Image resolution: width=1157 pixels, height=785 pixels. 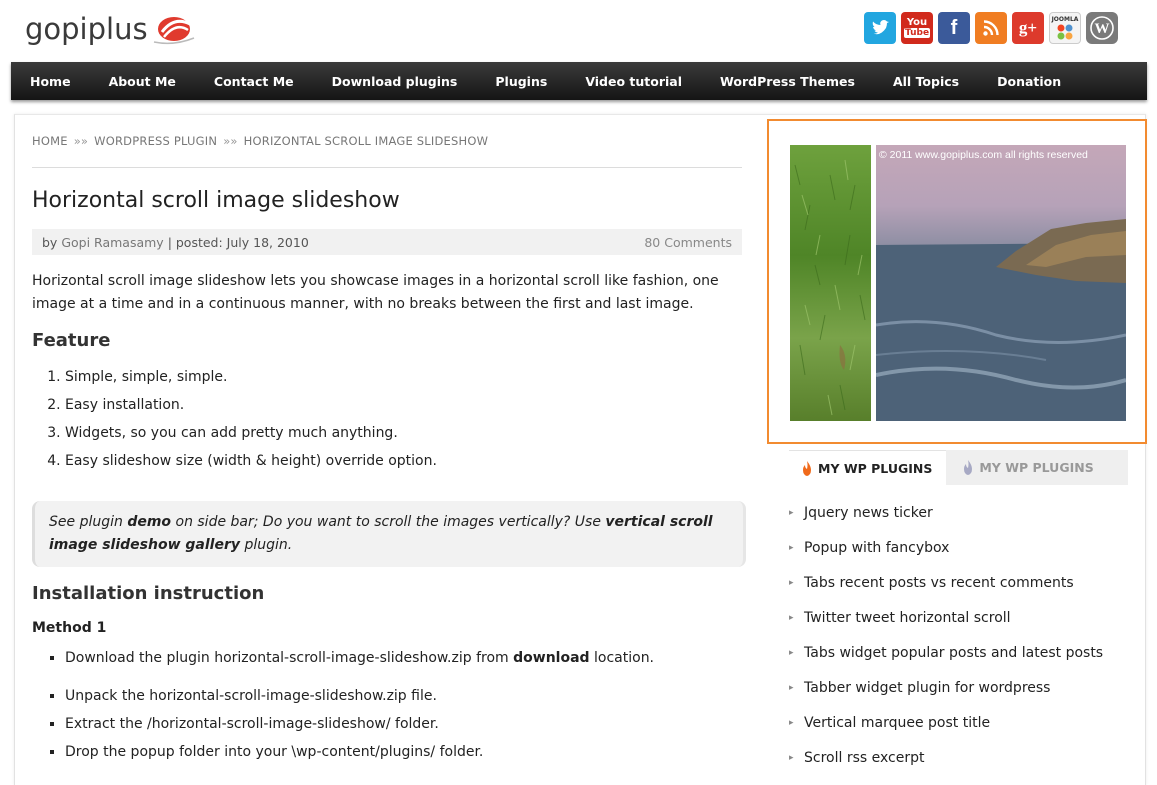 What do you see at coordinates (173, 31) in the screenshot?
I see `logo-swirl-icon` at bounding box center [173, 31].